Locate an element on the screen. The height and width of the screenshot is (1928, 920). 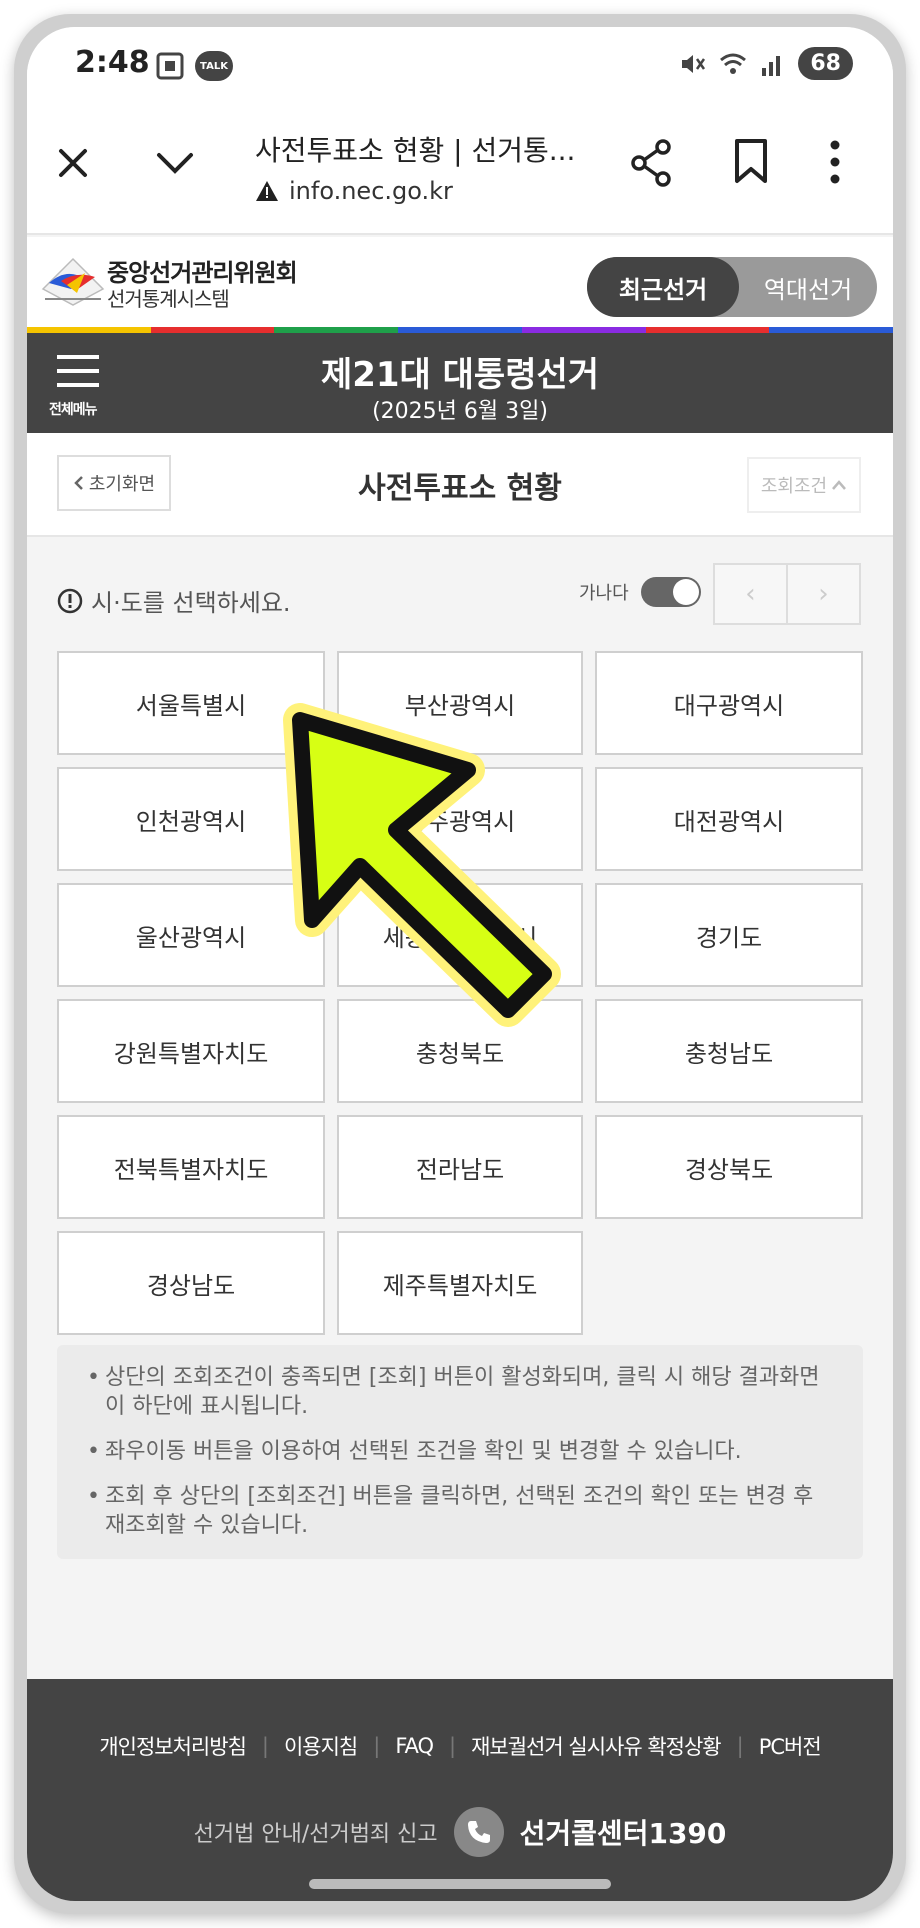
report-label: 선거법 안내/선거범죄 신고 is located at coordinates (316, 1832).